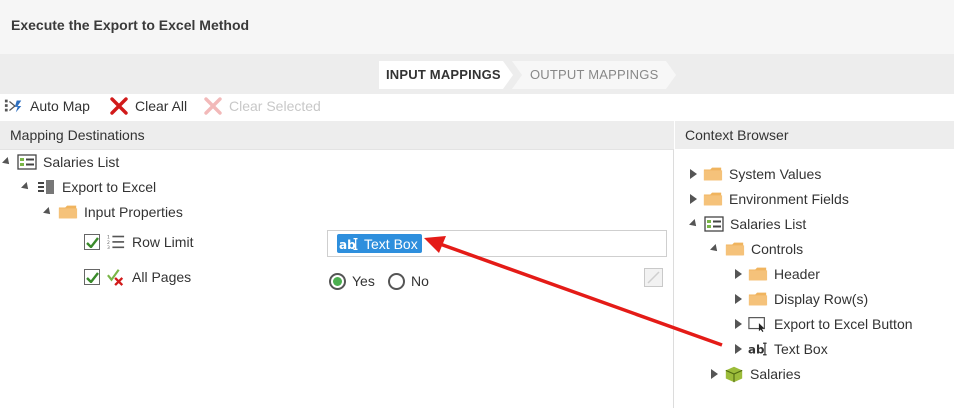  What do you see at coordinates (46, 187) in the screenshot?
I see `method-icon` at bounding box center [46, 187].